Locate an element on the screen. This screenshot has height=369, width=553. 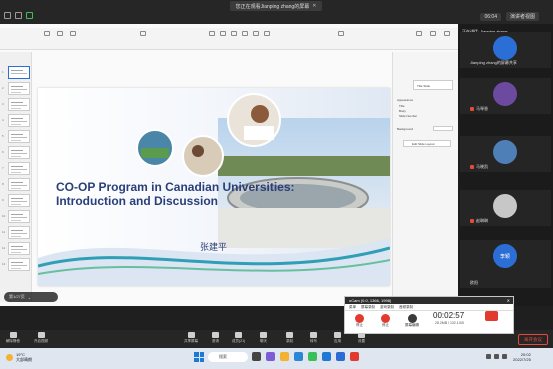
video-button: 开启视频 is located at coordinates (41, 338).